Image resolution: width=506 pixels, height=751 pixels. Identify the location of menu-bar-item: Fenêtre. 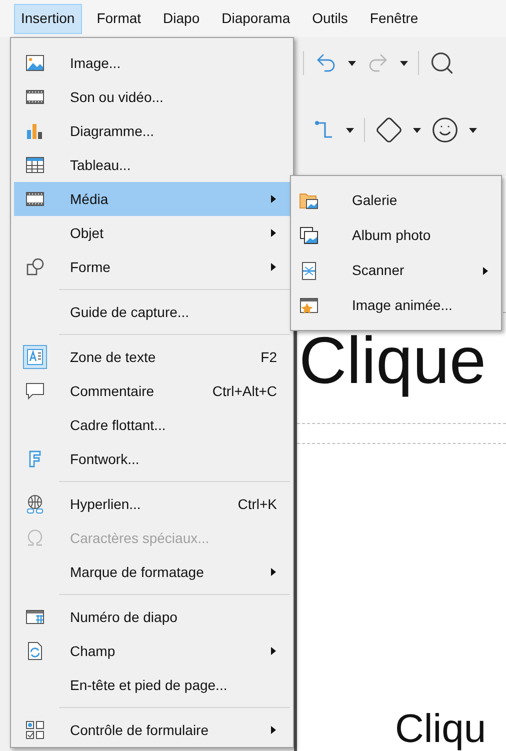
(394, 19).